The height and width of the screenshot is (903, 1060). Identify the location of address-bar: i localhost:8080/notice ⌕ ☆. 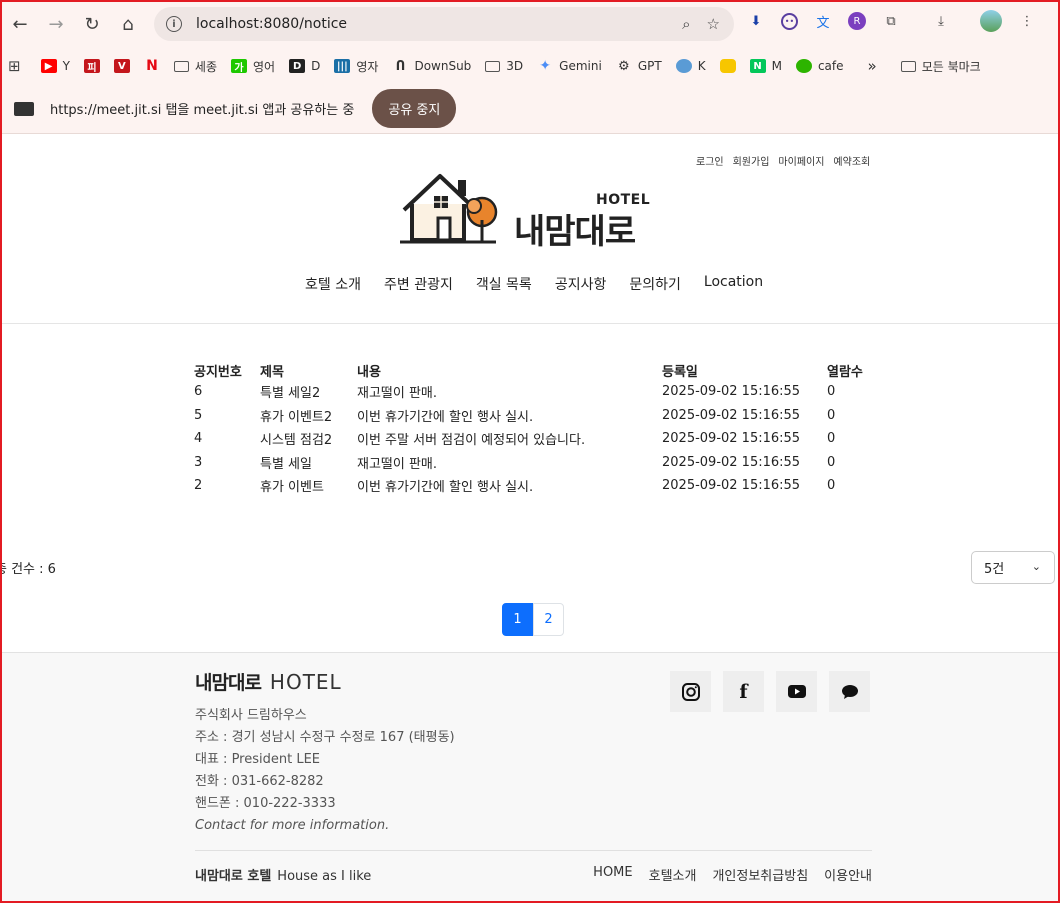
(444, 24).